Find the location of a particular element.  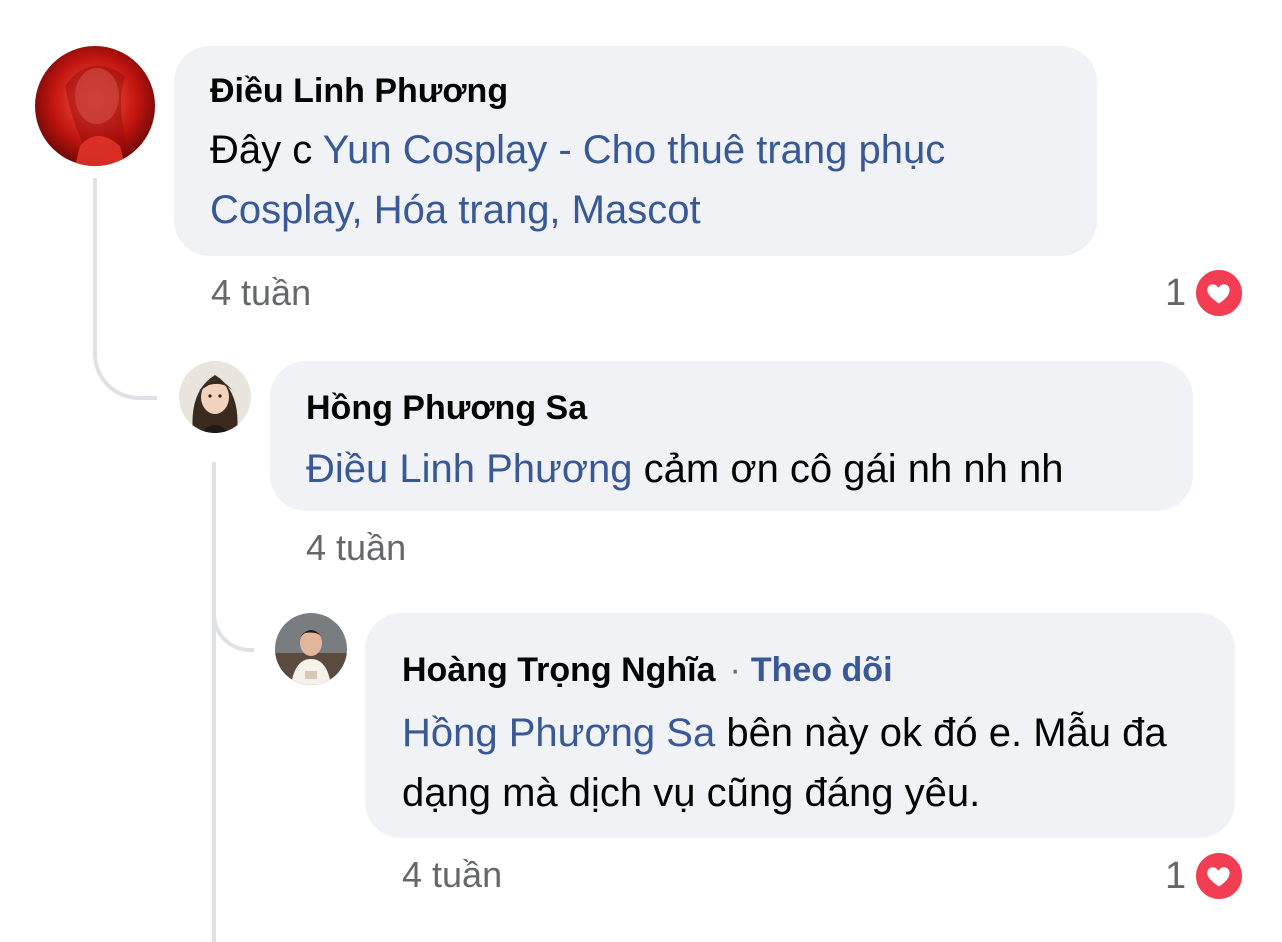

comment-text-prefix: Đây c is located at coordinates (266, 150).